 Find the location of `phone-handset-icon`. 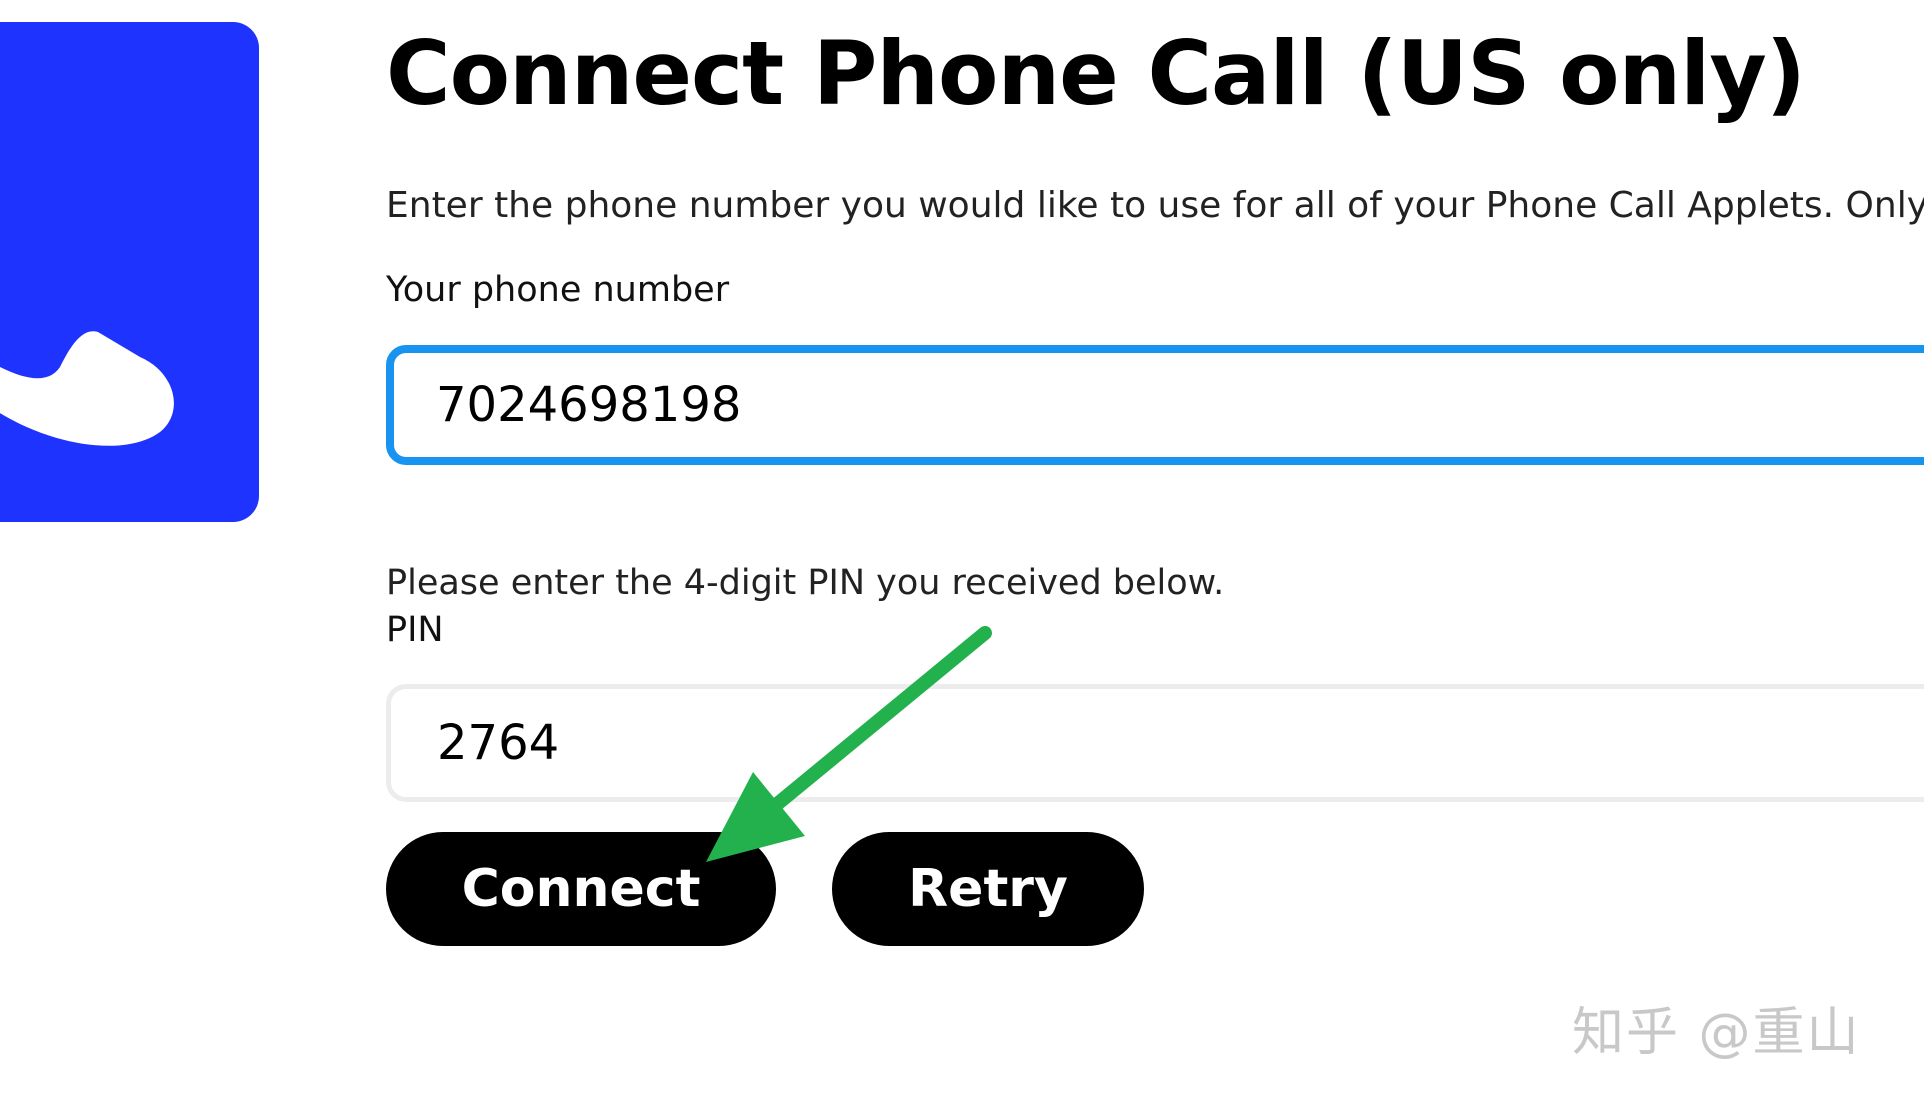

phone-handset-icon is located at coordinates (87, 388).